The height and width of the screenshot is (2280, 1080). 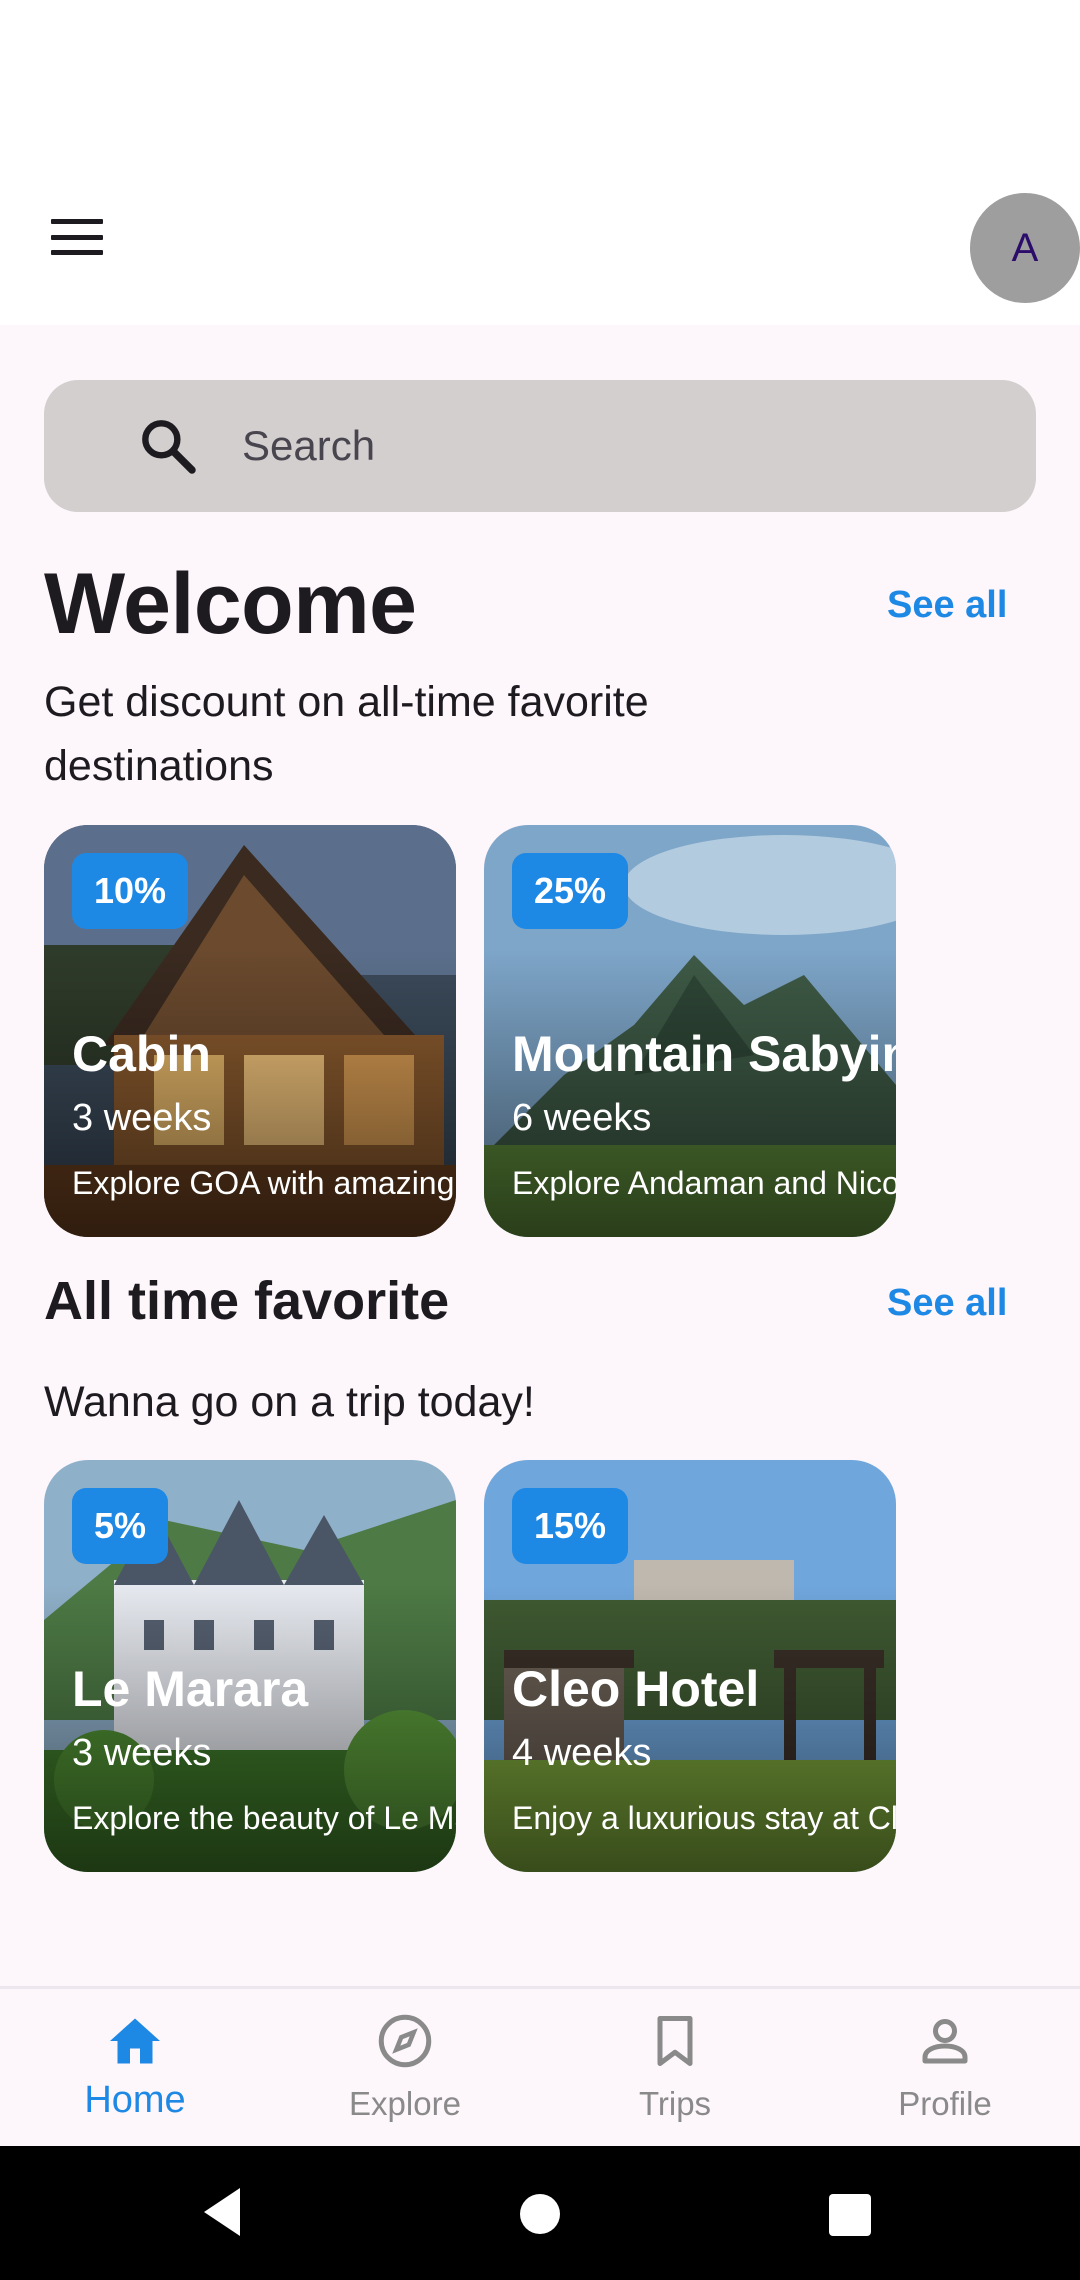 I want to click on discount-badge: 5%, so click(x=120, y=1526).